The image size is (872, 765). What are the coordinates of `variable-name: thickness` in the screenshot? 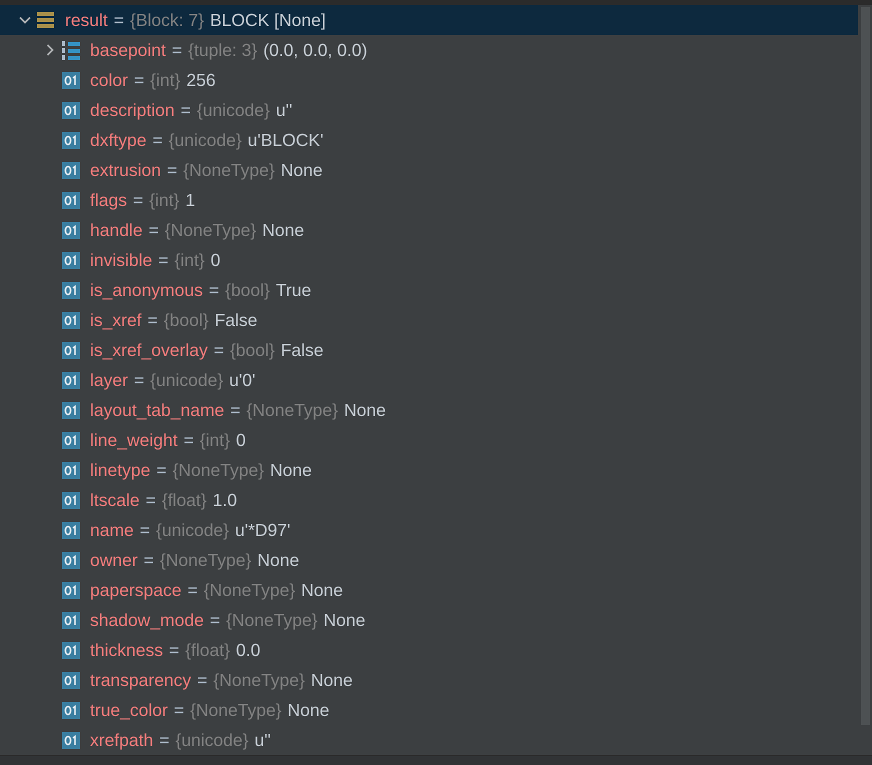 It's located at (126, 650).